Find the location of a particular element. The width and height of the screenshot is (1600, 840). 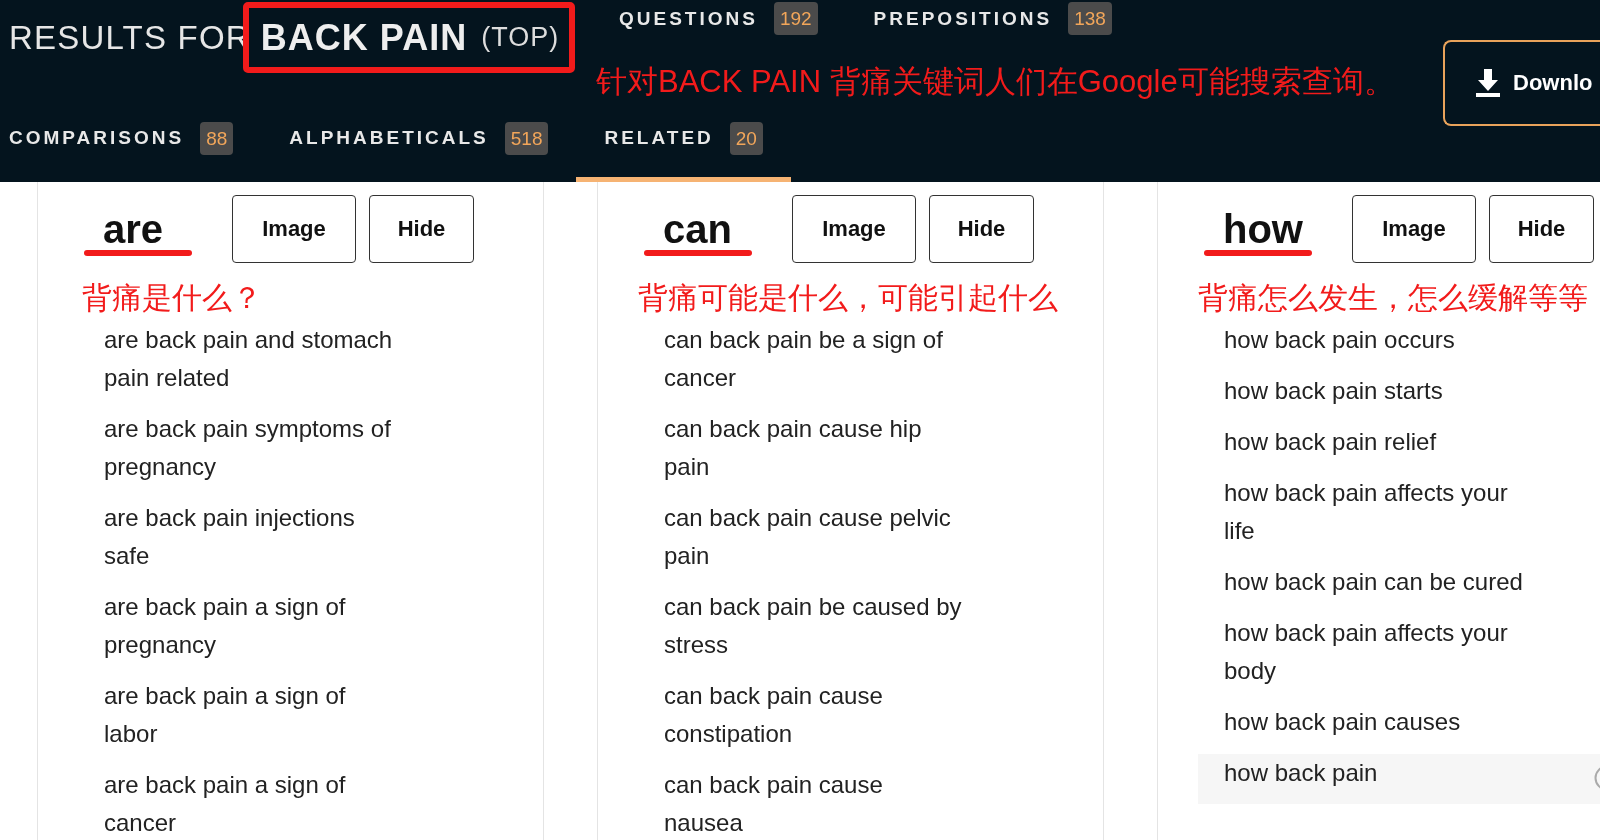

annotation-text: 背痛怎么发生，怎么缓解等等 is located at coordinates (1393, 298).